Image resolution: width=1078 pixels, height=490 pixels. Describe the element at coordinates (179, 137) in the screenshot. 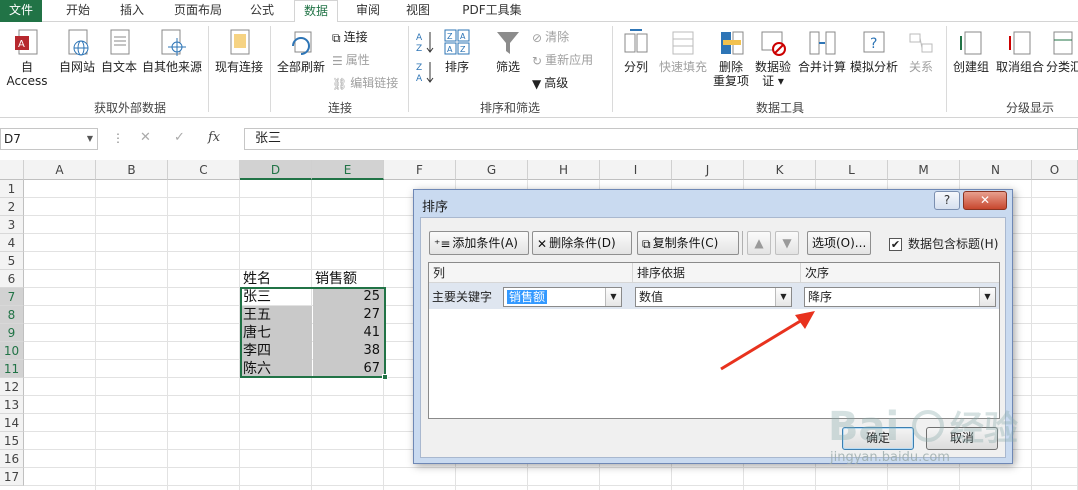

I see `enter-check-icon: ✓` at that location.